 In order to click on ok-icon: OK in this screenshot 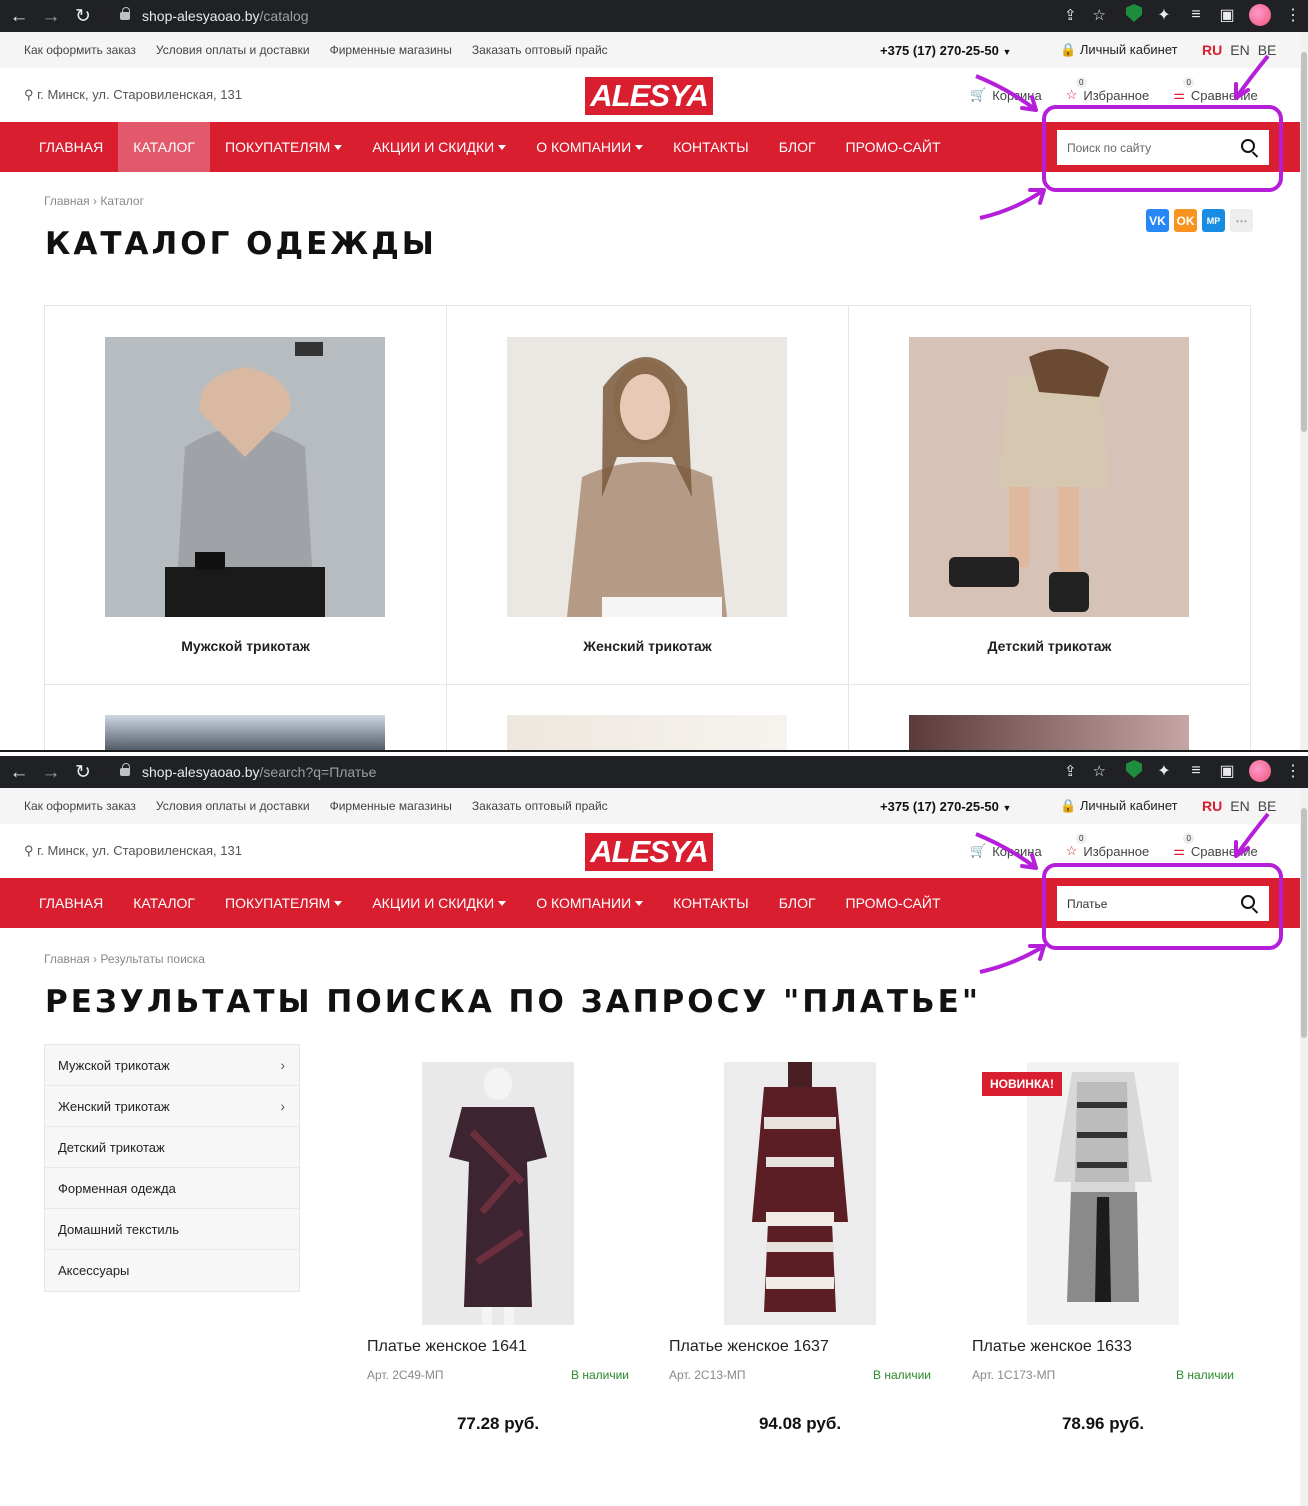, I will do `click(1185, 220)`.